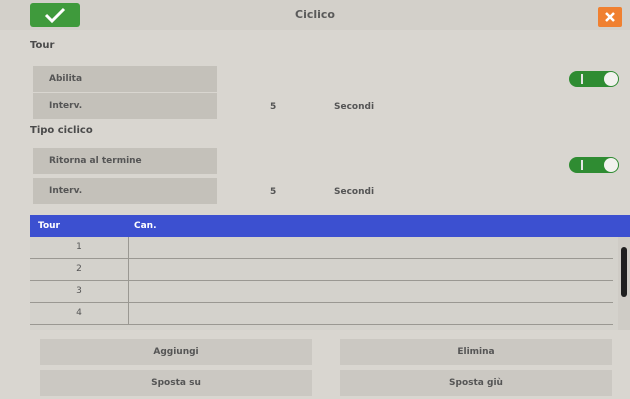  I want to click on cycle-interval-label: Interv., so click(125, 191).